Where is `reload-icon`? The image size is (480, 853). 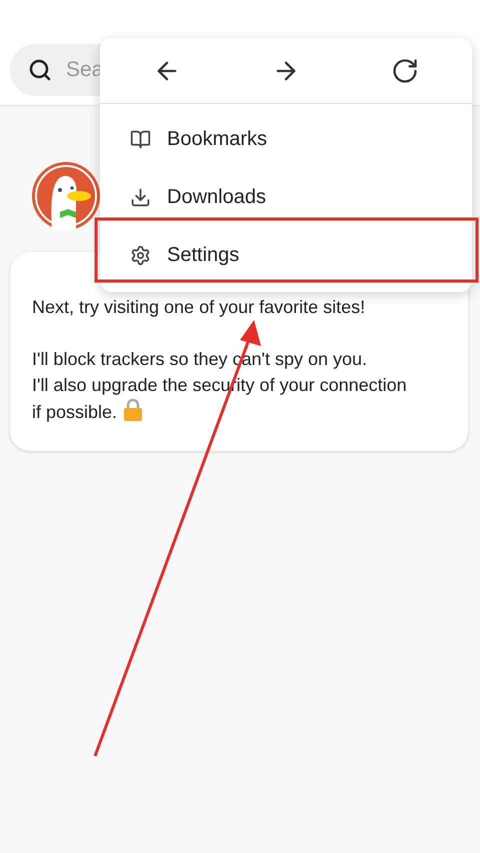 reload-icon is located at coordinates (404, 70).